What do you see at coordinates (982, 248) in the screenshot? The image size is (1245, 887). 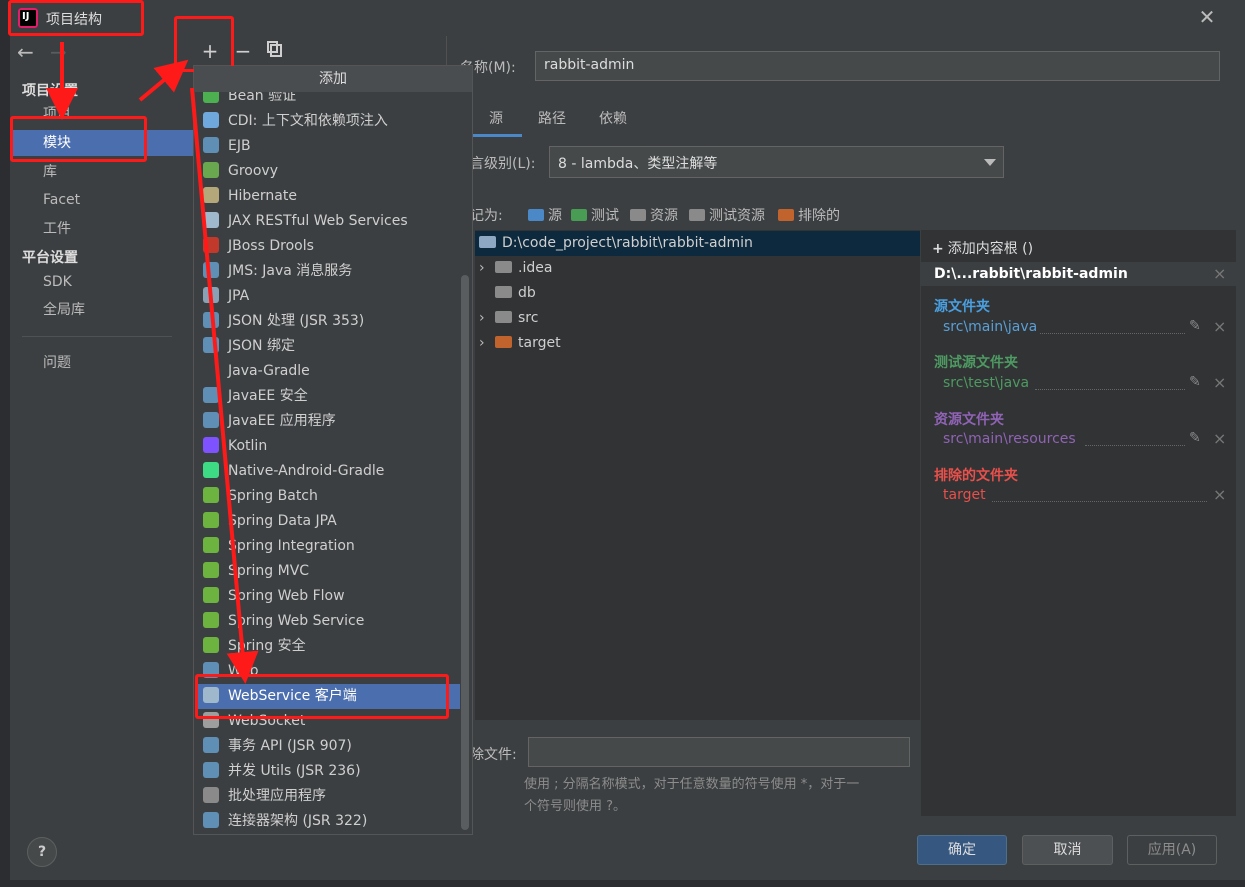 I see `add-content-root-button: + 添加内容根 ()` at bounding box center [982, 248].